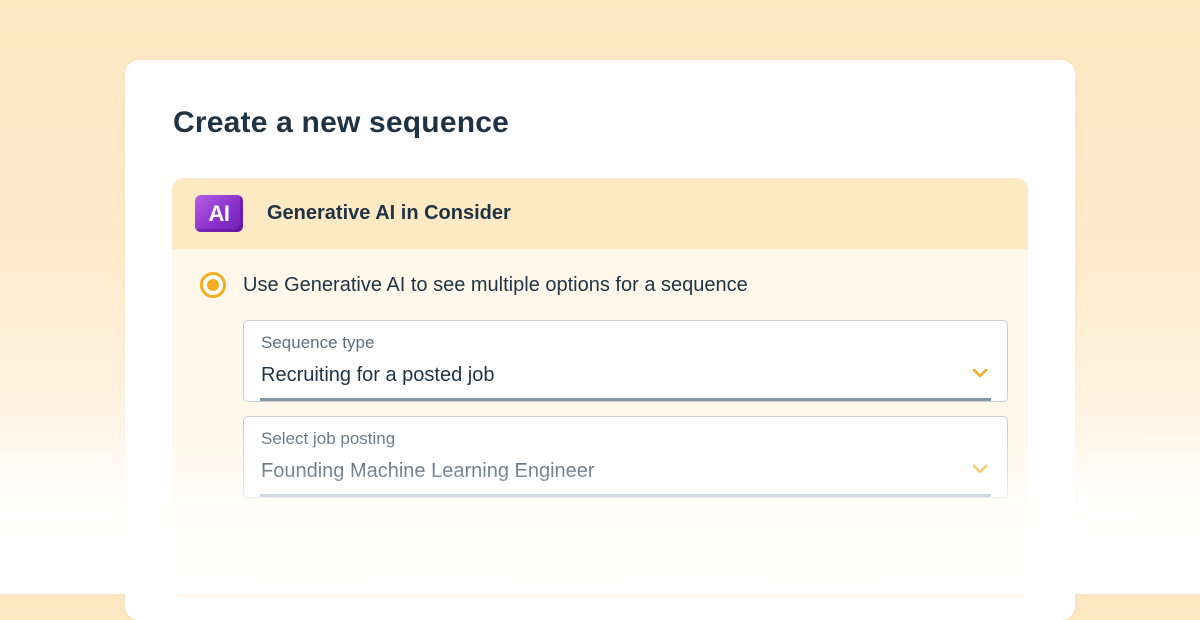  I want to click on job-posting-label: Select job posting, so click(328, 438).